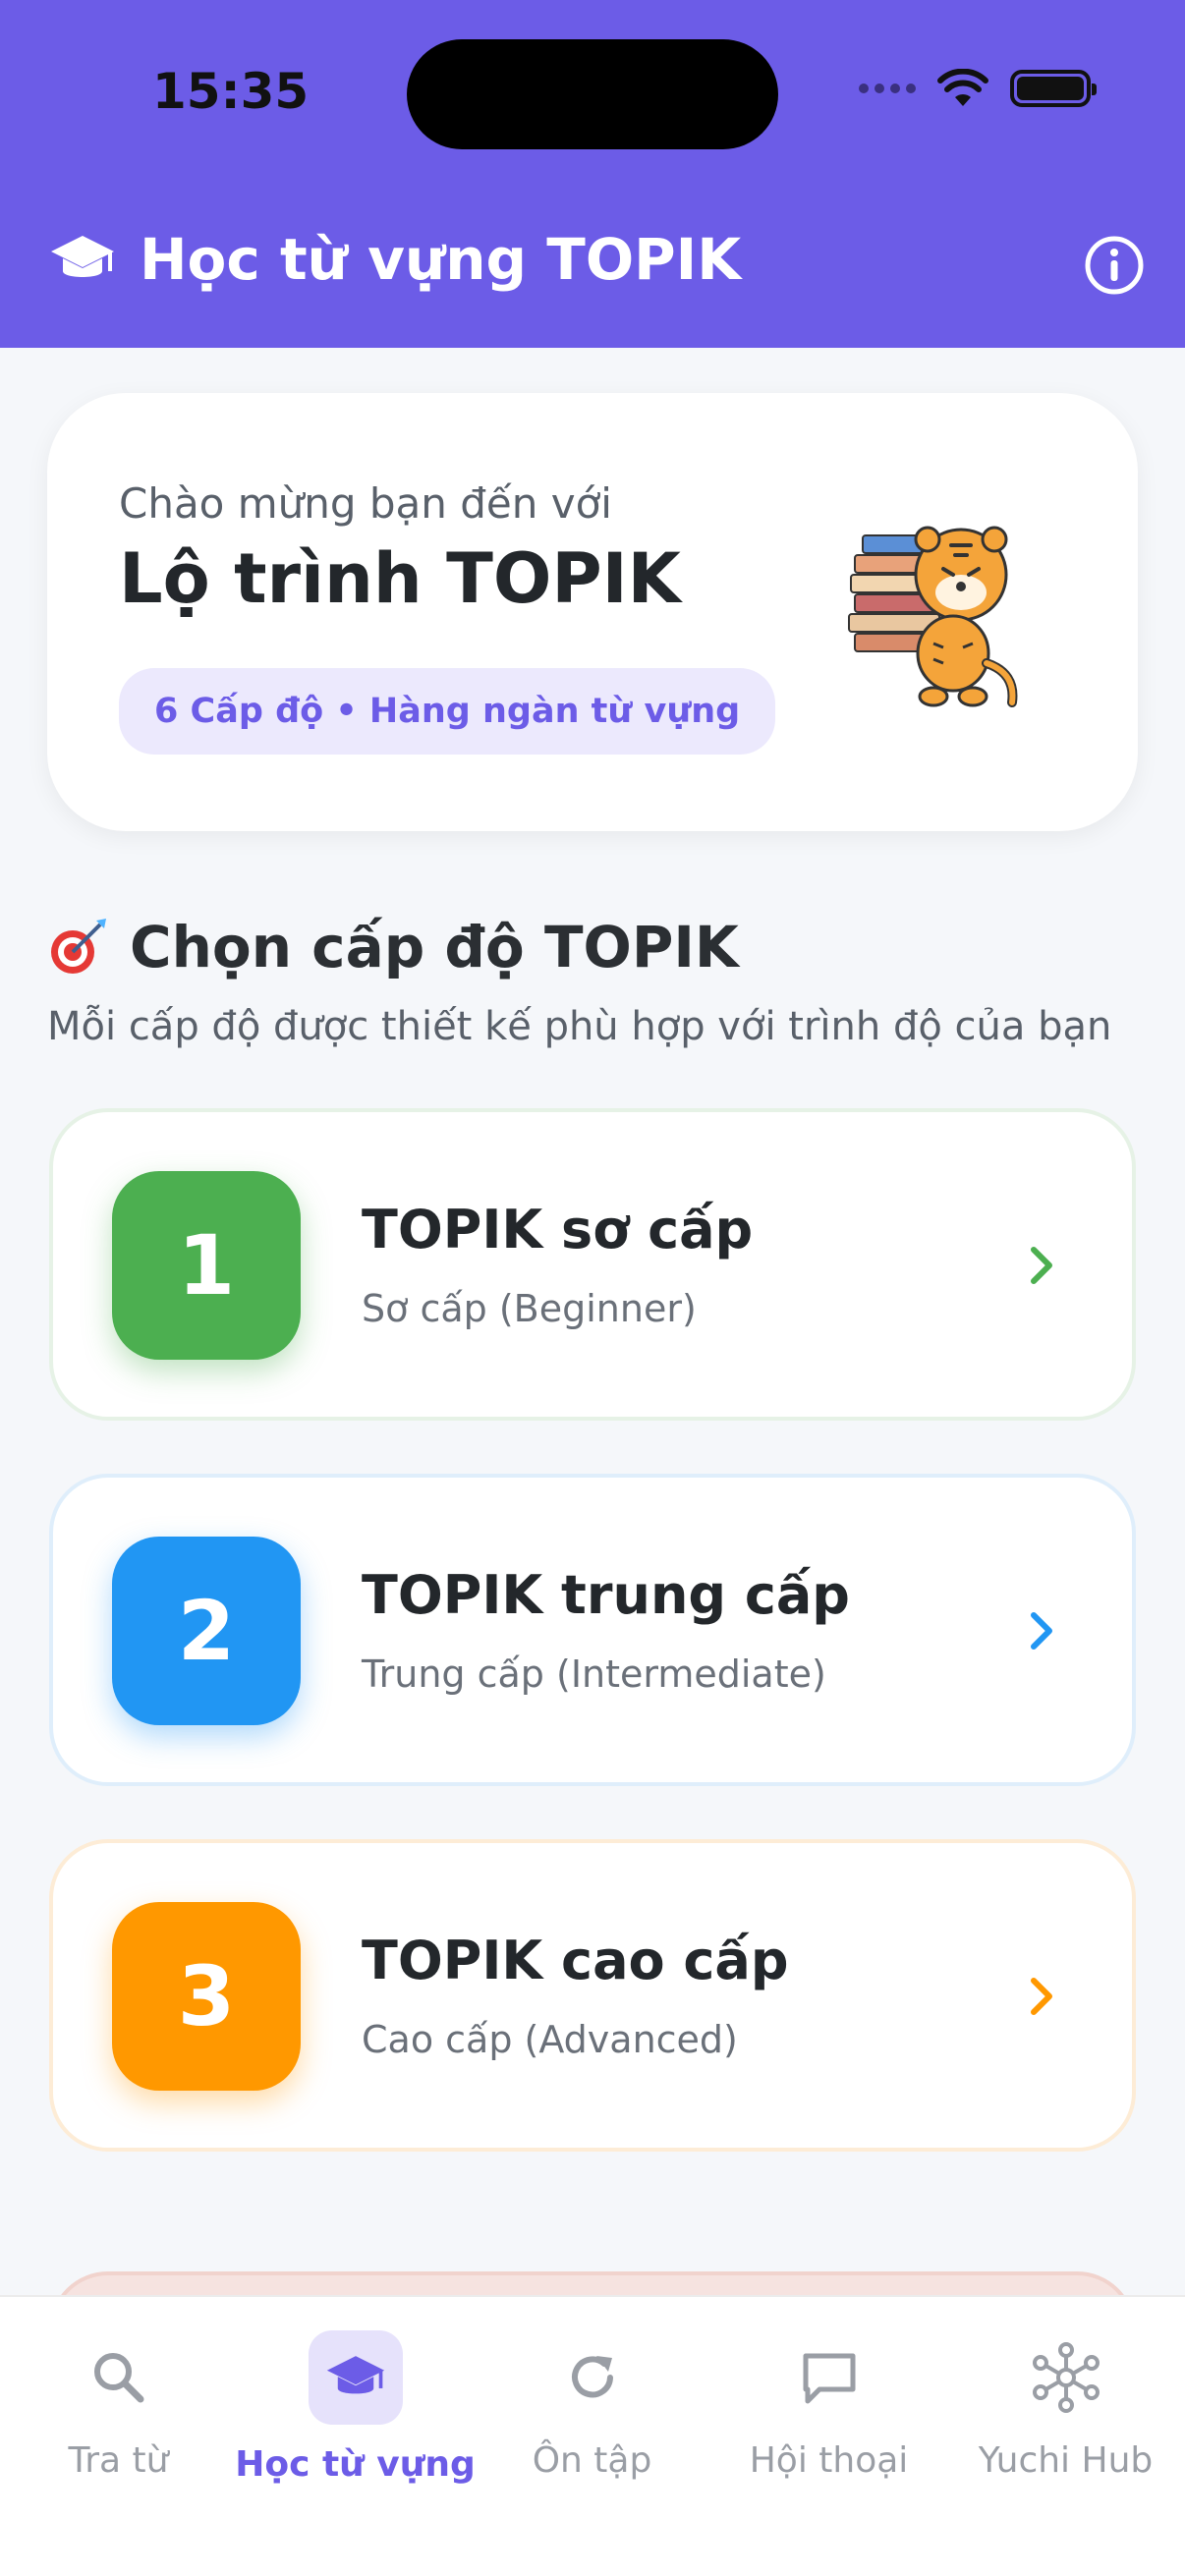 Image resolution: width=1185 pixels, height=2576 pixels. Describe the element at coordinates (606, 1595) in the screenshot. I see `level-name: TOPIK trung cấp` at that location.